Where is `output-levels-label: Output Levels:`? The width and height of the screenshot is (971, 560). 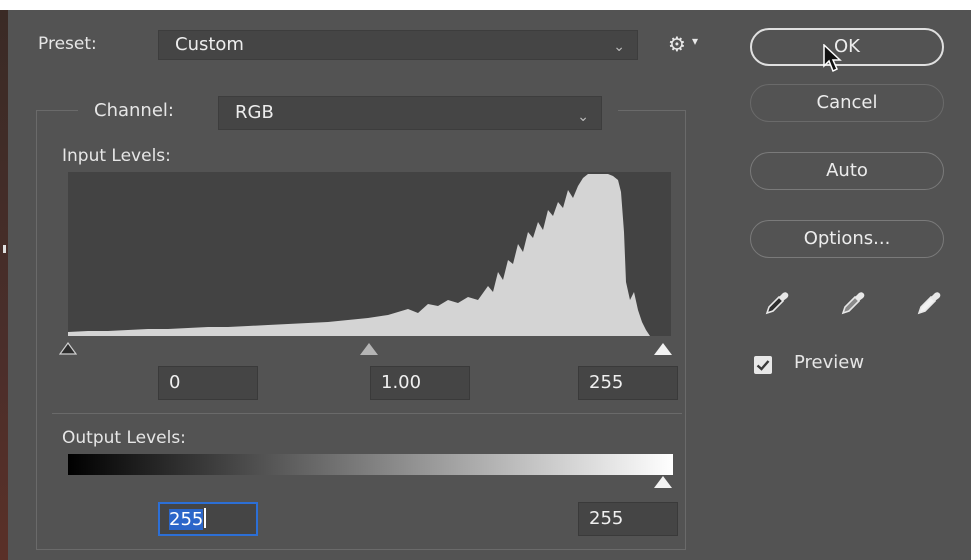
output-levels-label: Output Levels: is located at coordinates (124, 438).